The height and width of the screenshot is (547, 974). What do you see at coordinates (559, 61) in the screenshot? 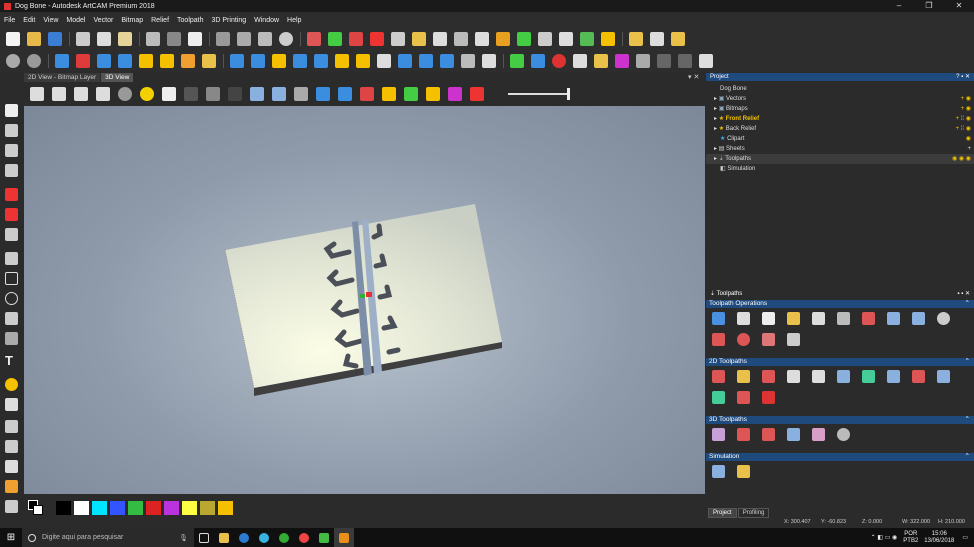
I see `spiral-icon` at bounding box center [559, 61].